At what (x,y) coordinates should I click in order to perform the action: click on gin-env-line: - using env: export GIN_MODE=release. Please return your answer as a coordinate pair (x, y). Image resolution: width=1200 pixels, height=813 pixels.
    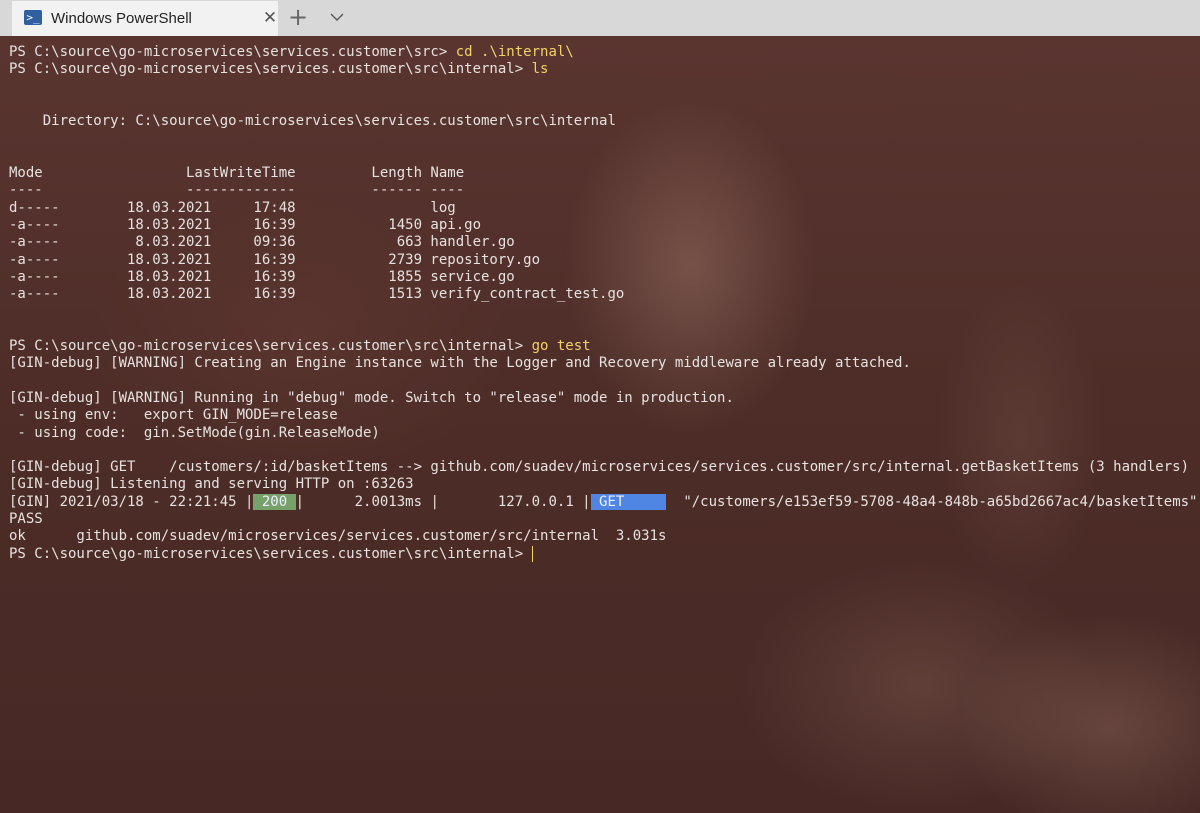
    Looking at the image, I should click on (173, 415).